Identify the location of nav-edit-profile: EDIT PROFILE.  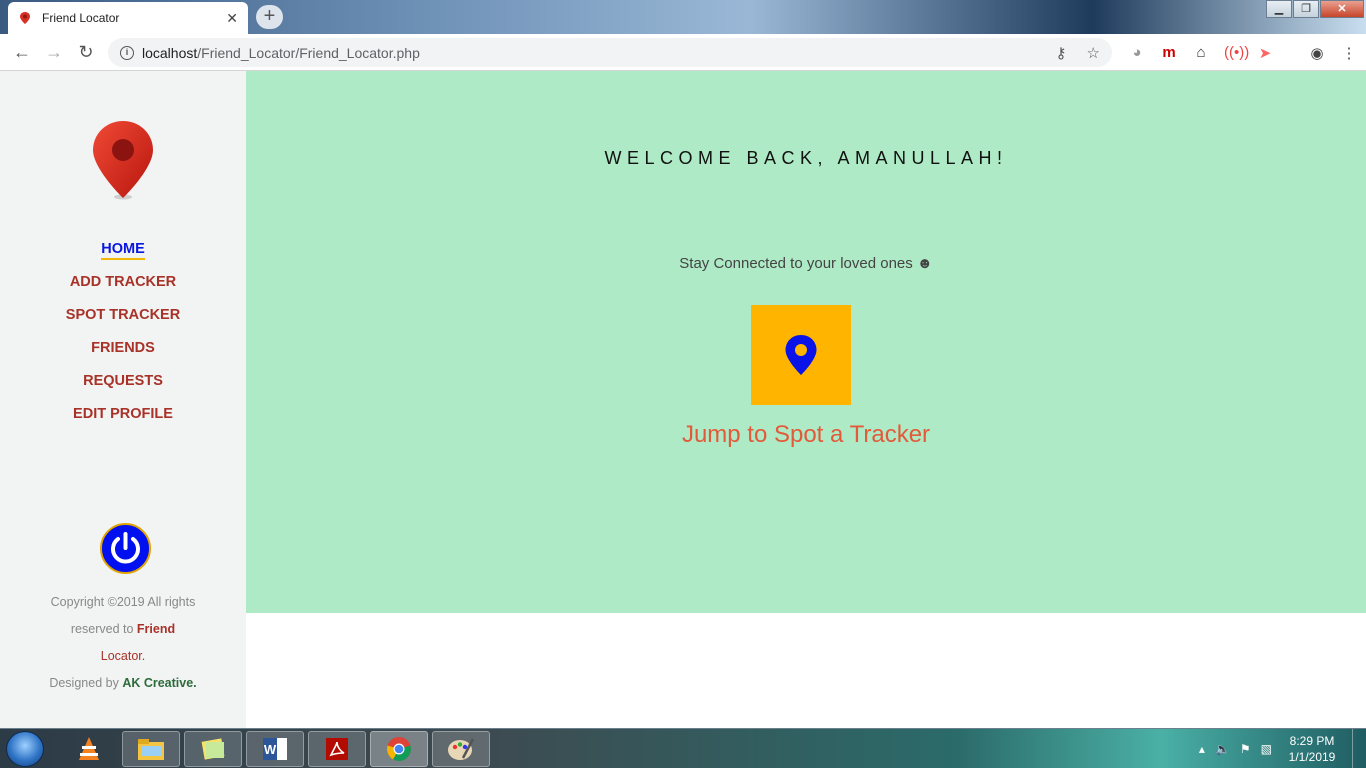
(123, 420).